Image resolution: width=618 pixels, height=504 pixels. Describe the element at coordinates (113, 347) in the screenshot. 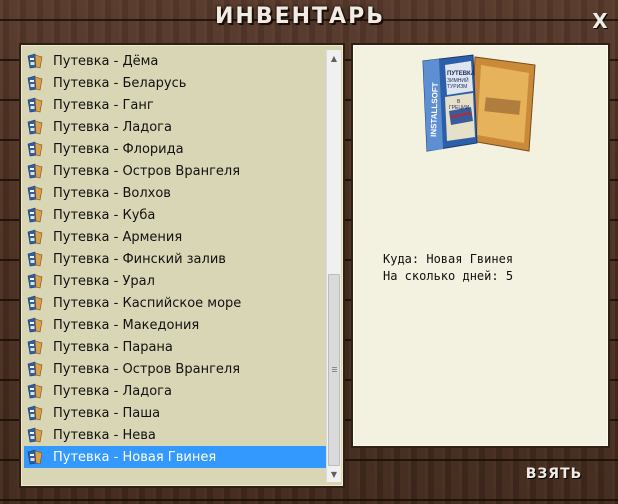

I see `list-item-label: Путевка - Парана` at that location.